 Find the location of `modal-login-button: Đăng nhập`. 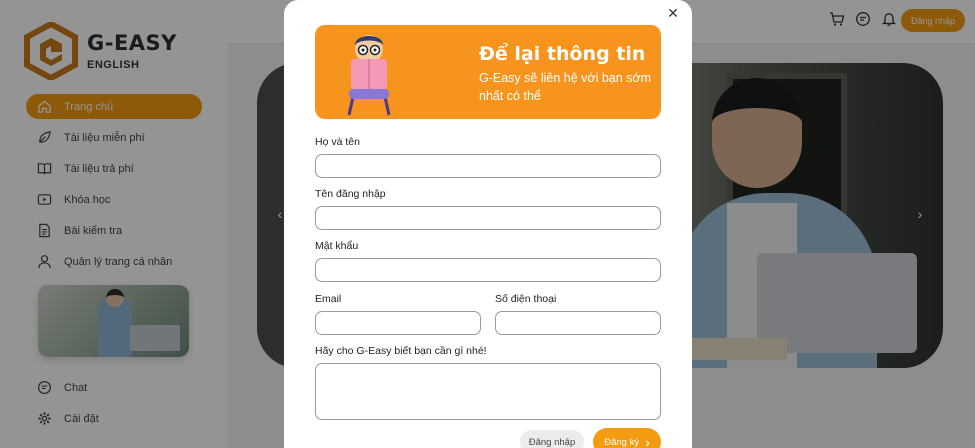

modal-login-button: Đăng nhập is located at coordinates (552, 439).